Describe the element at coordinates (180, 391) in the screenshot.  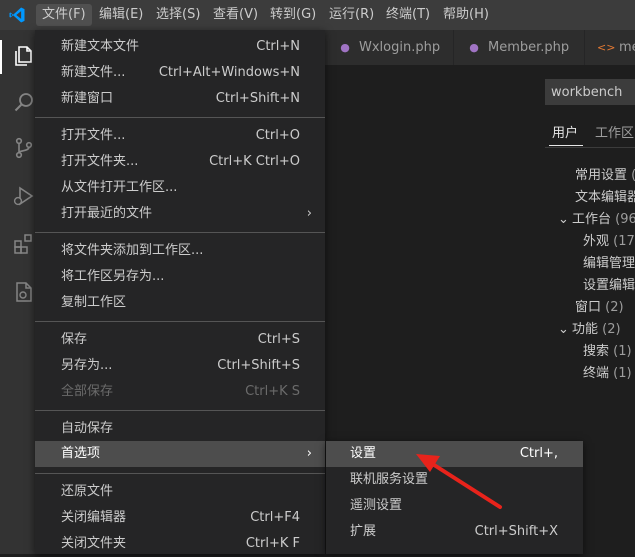
I see `menu-item-save-all: 全部保存 Ctrl+K S` at that location.